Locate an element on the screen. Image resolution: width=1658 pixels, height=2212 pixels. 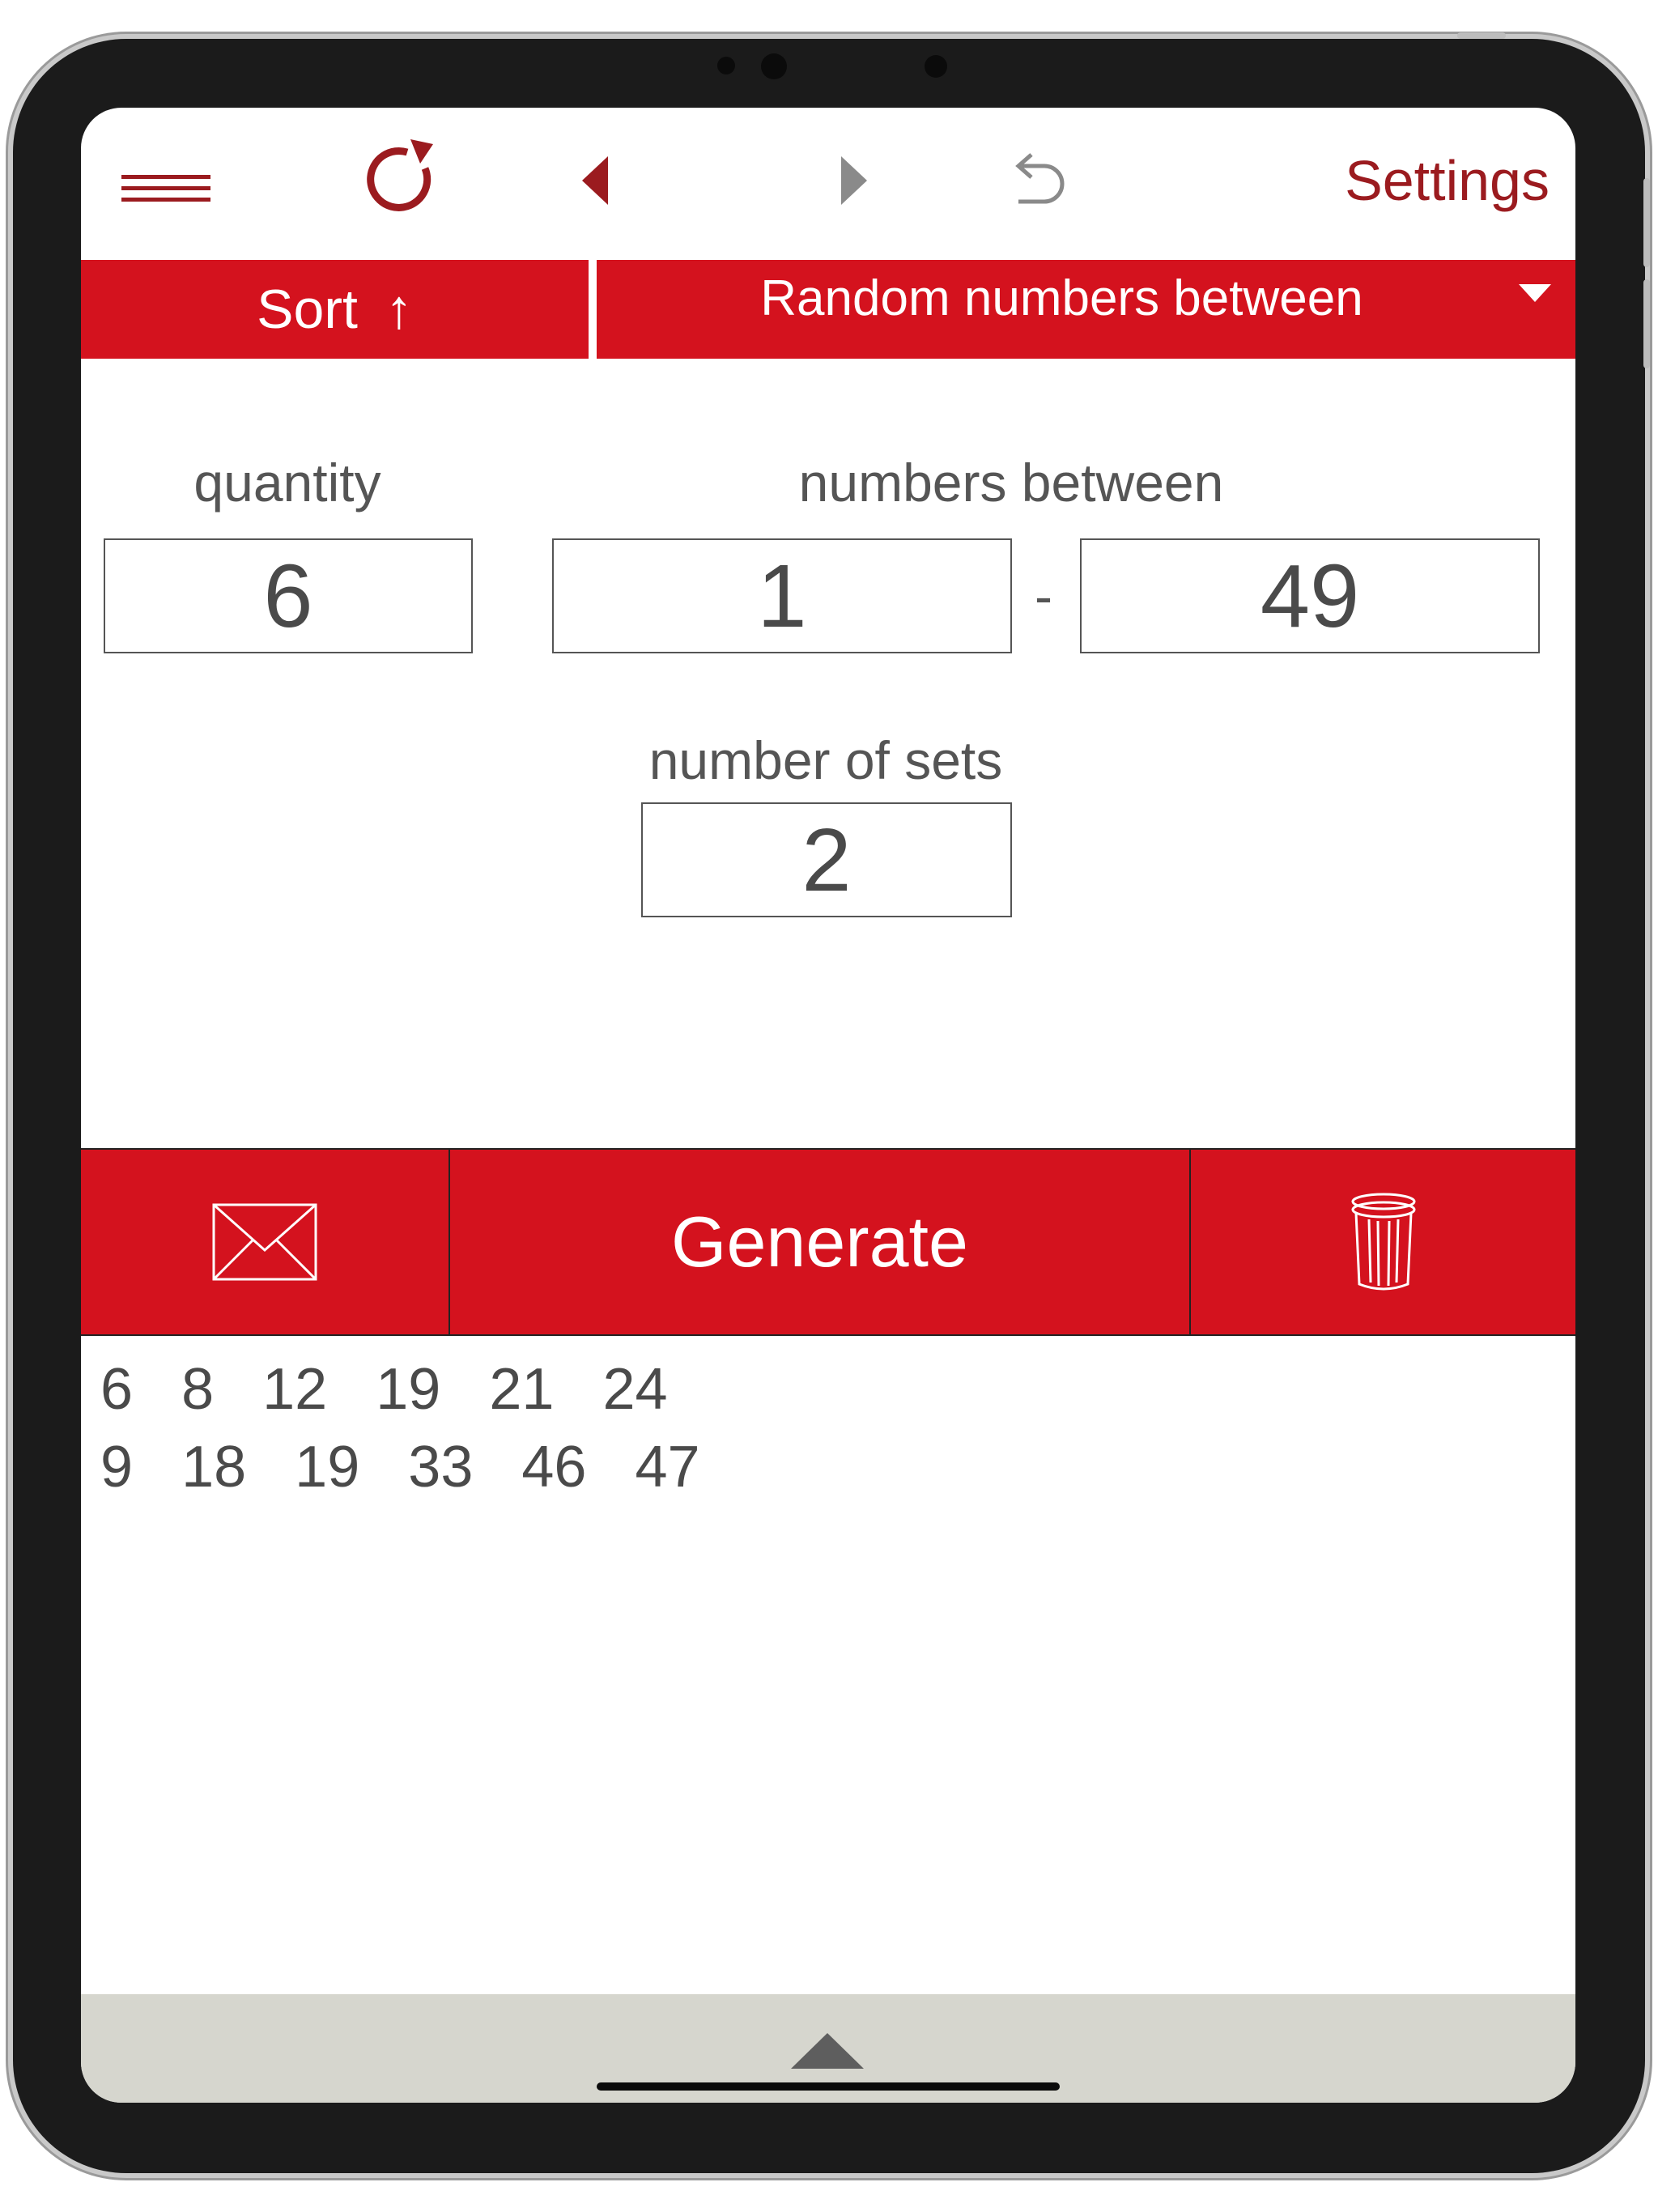
trash-button is located at coordinates (1383, 1242).